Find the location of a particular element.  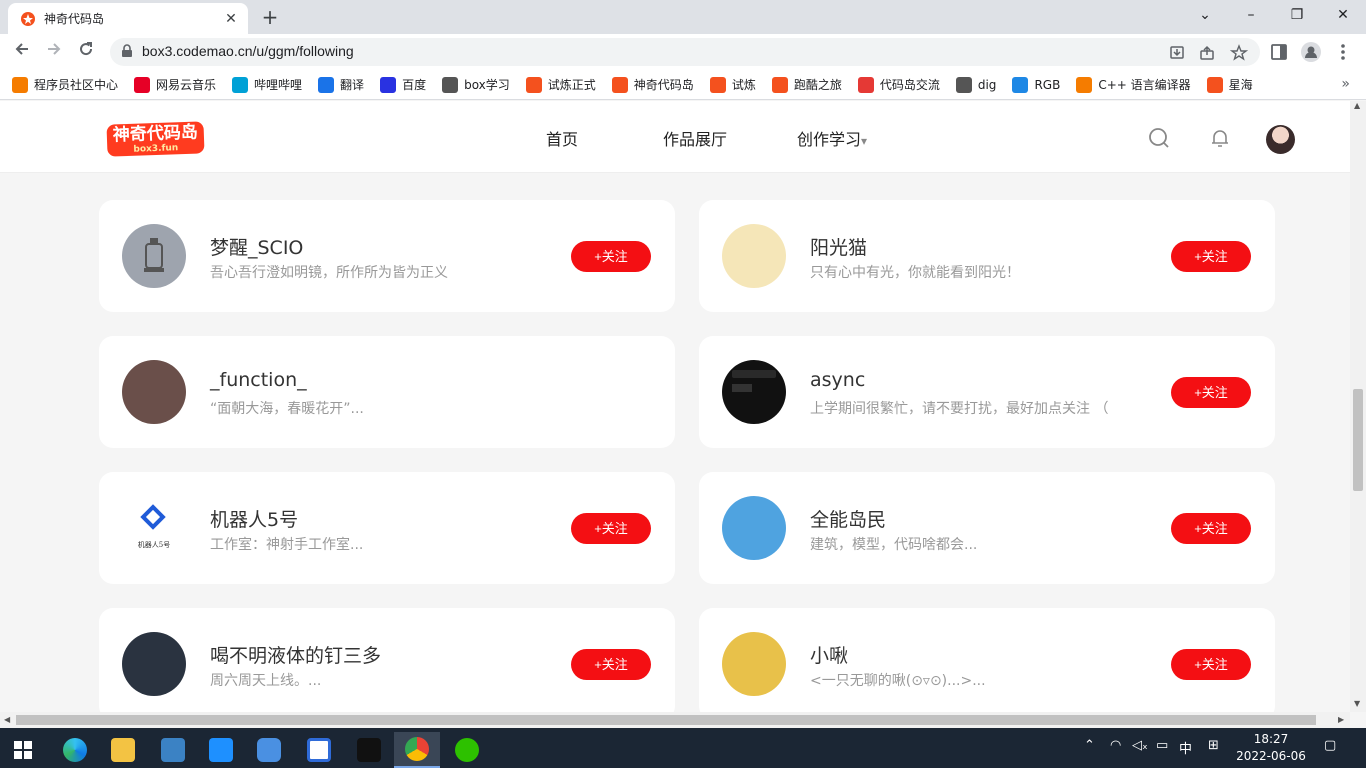

close-window-button: ✕ is located at coordinates (1343, 16).